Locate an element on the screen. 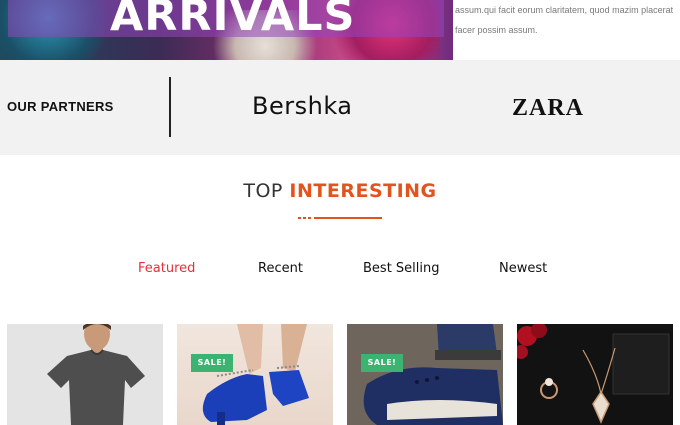 The image size is (680, 425). tab-recent: Recent is located at coordinates (280, 268).